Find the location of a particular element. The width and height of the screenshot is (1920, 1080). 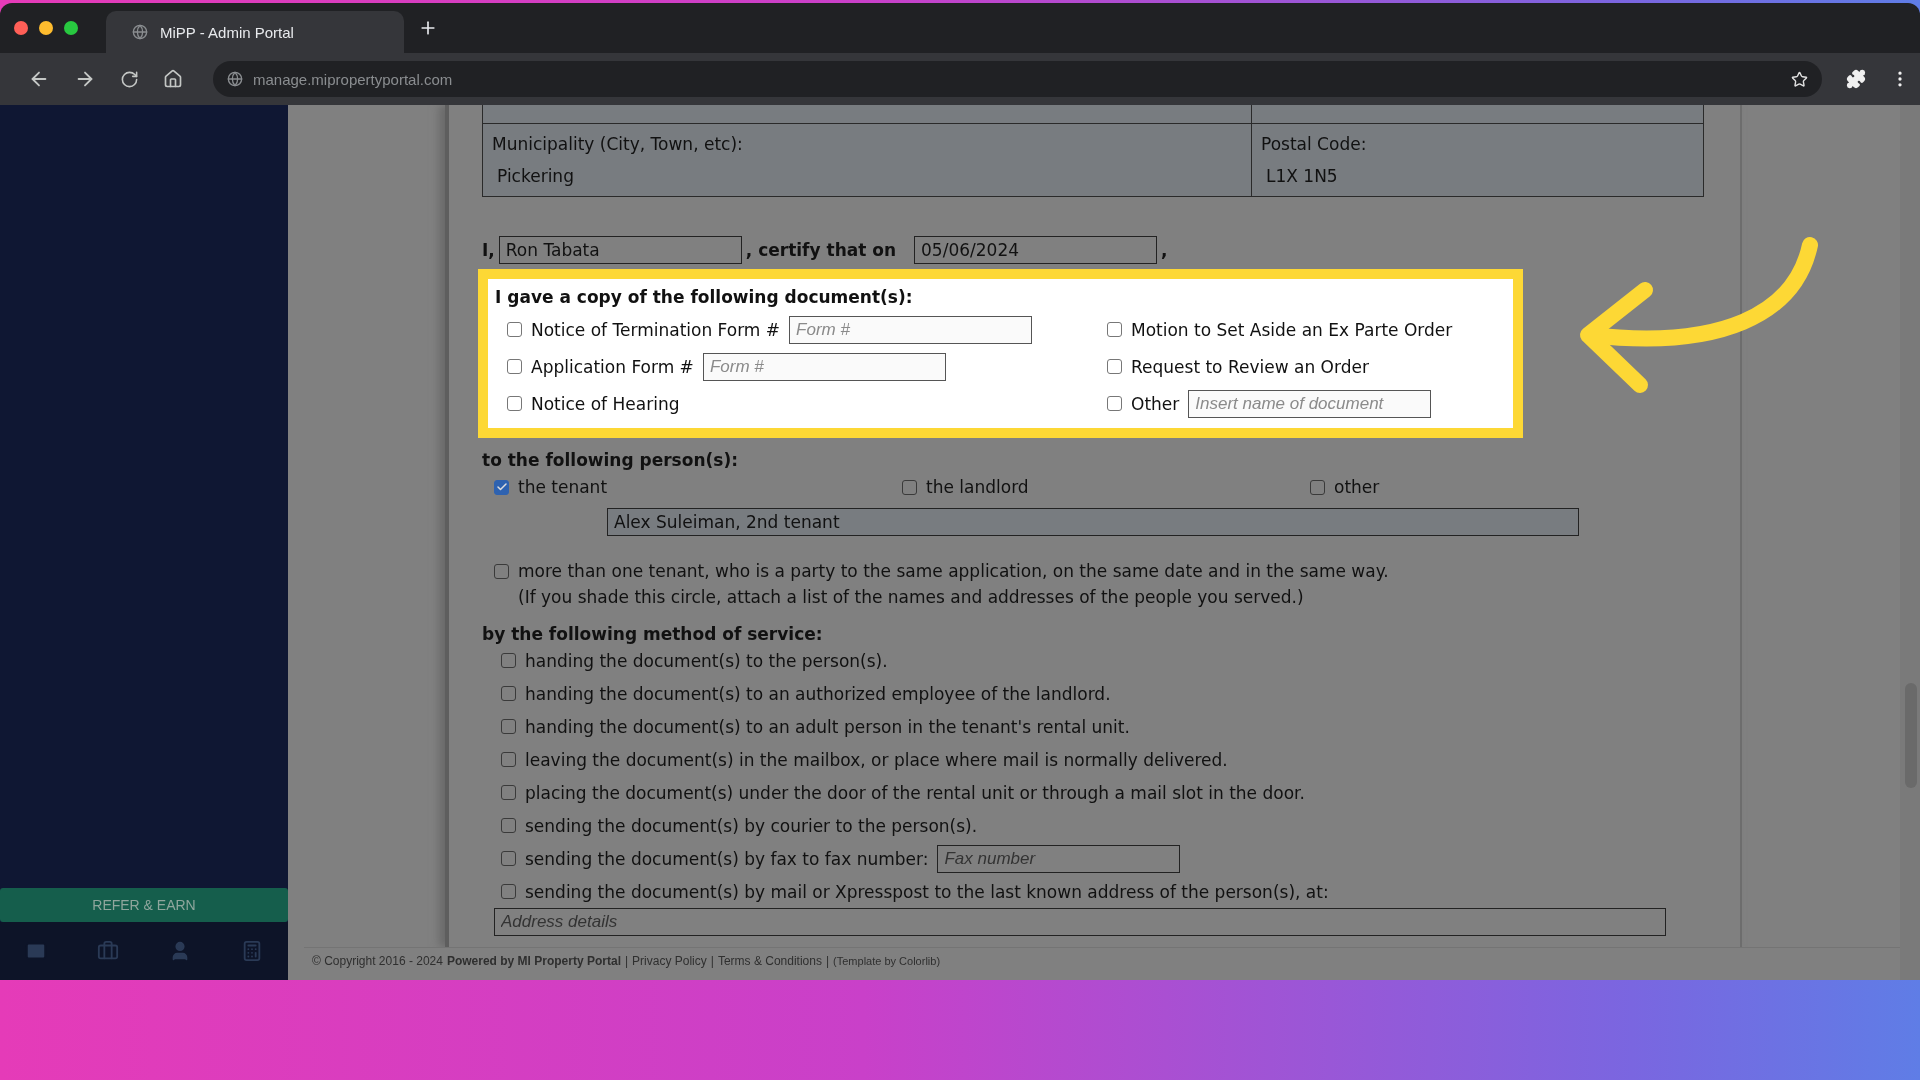

documents-heading: I gave a copy of the following document(s): is located at coordinates (704, 297).